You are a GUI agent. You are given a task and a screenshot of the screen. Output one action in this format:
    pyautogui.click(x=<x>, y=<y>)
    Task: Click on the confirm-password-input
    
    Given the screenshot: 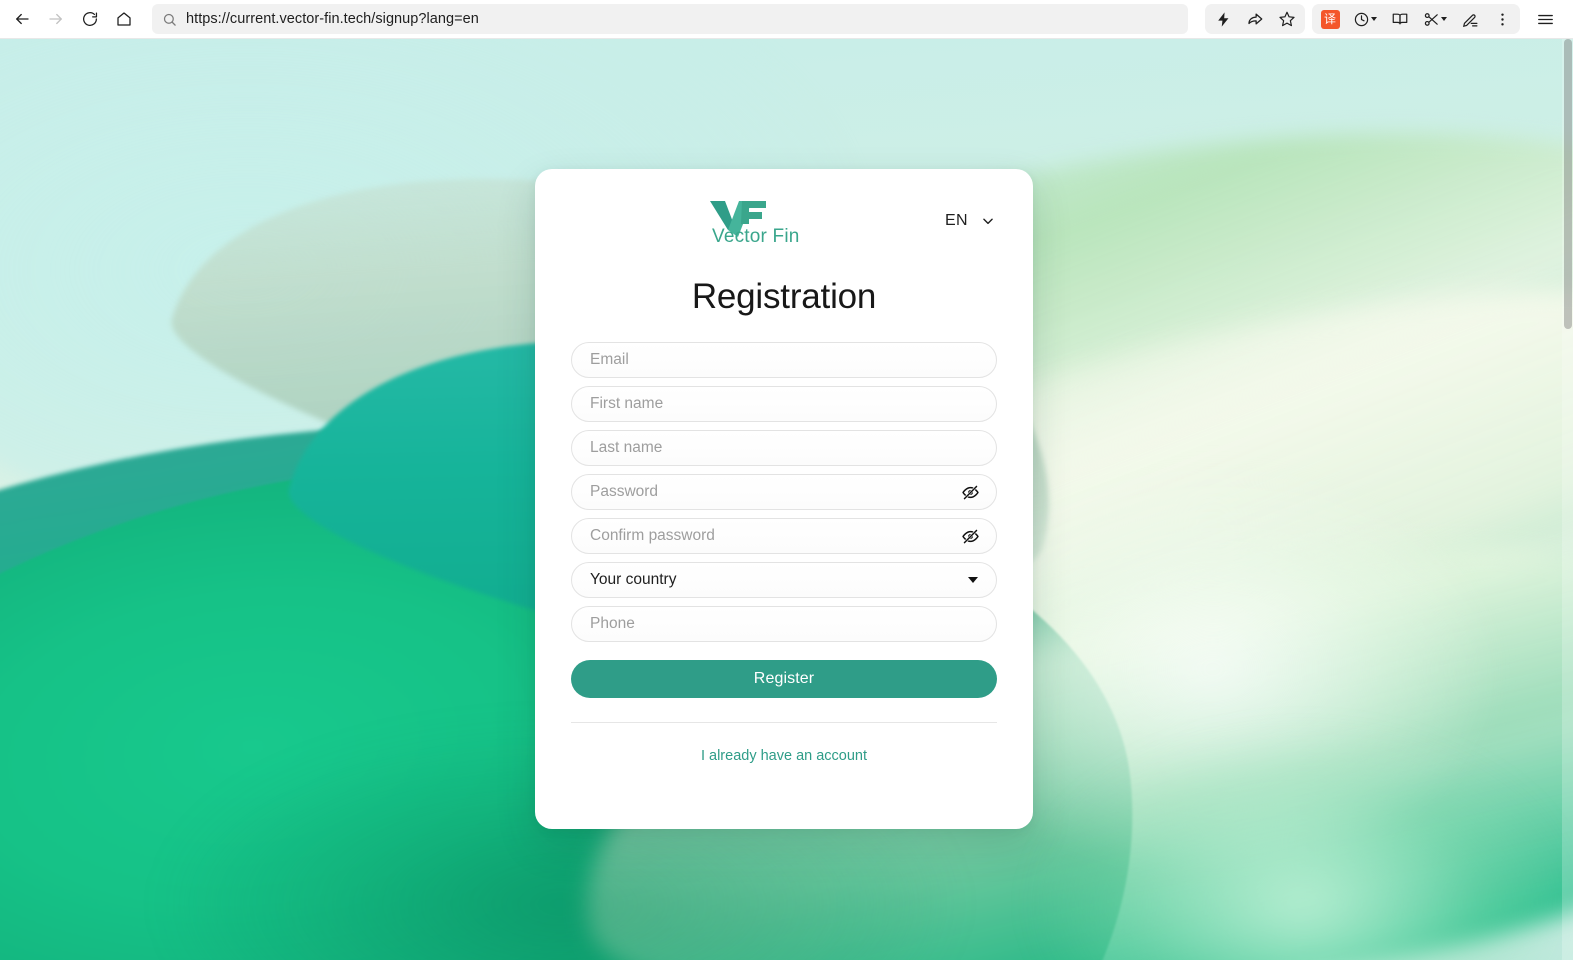 What is the action you would take?
    pyautogui.click(x=784, y=536)
    